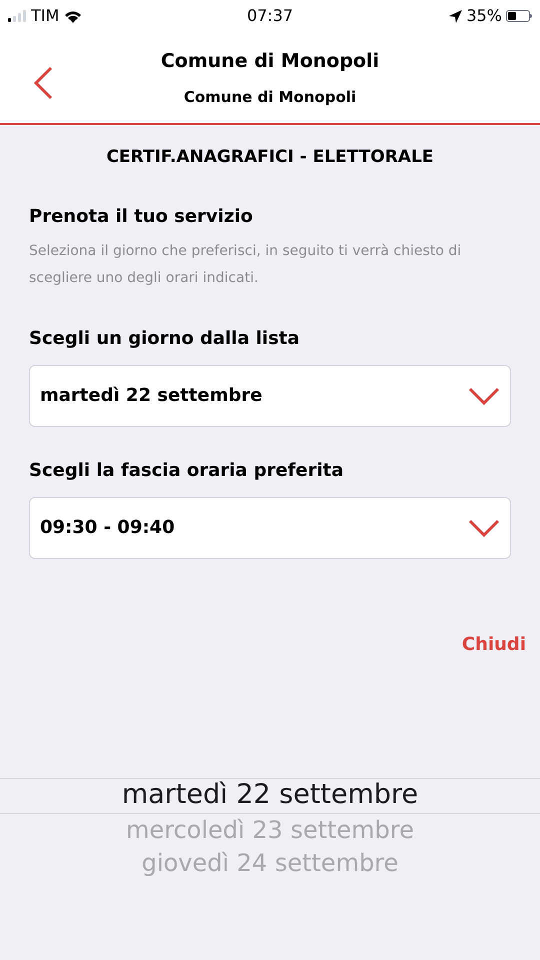  I want to click on battery-icon, so click(519, 16).